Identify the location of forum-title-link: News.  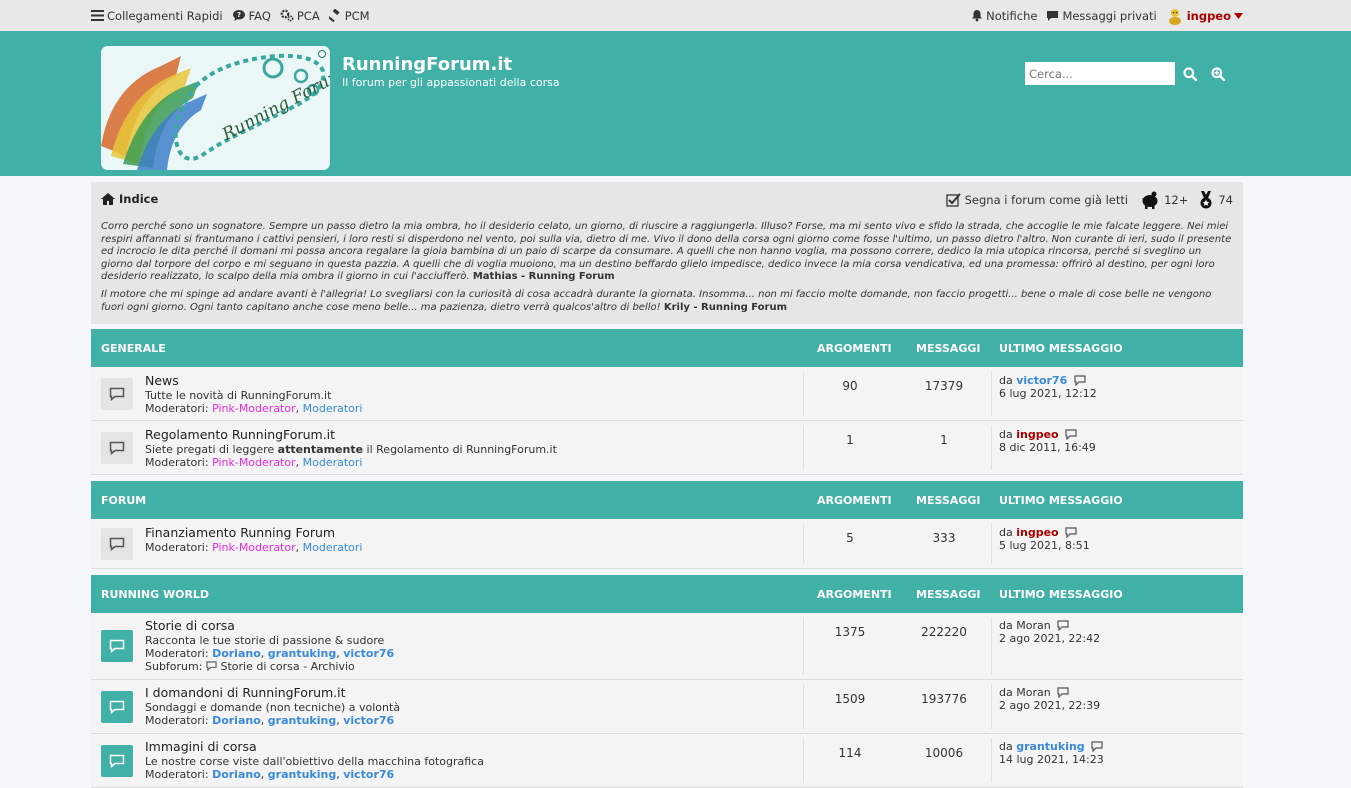
(162, 380).